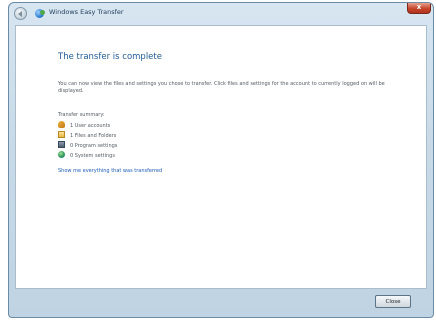 The width and height of the screenshot is (436, 325). What do you see at coordinates (86, 12) in the screenshot?
I see `window-title: Windows Easy Transfer` at bounding box center [86, 12].